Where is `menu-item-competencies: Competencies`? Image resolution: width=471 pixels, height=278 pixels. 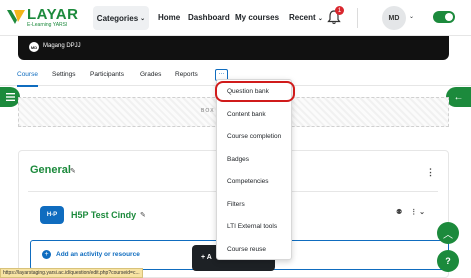
menu-item-competencies: Competencies is located at coordinates (248, 181).